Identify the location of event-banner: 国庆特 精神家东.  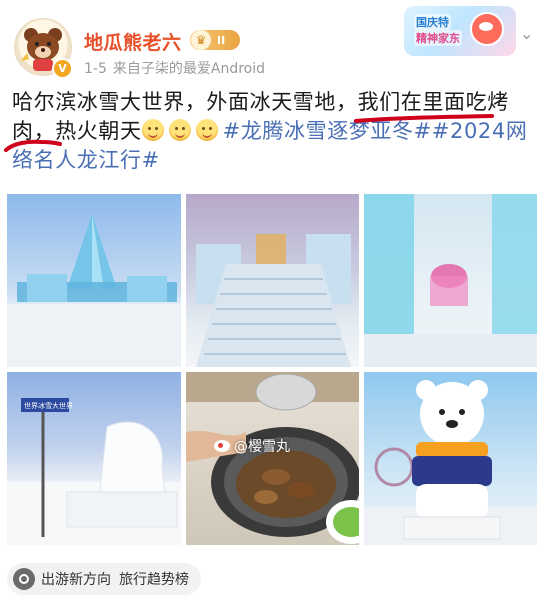
(460, 31).